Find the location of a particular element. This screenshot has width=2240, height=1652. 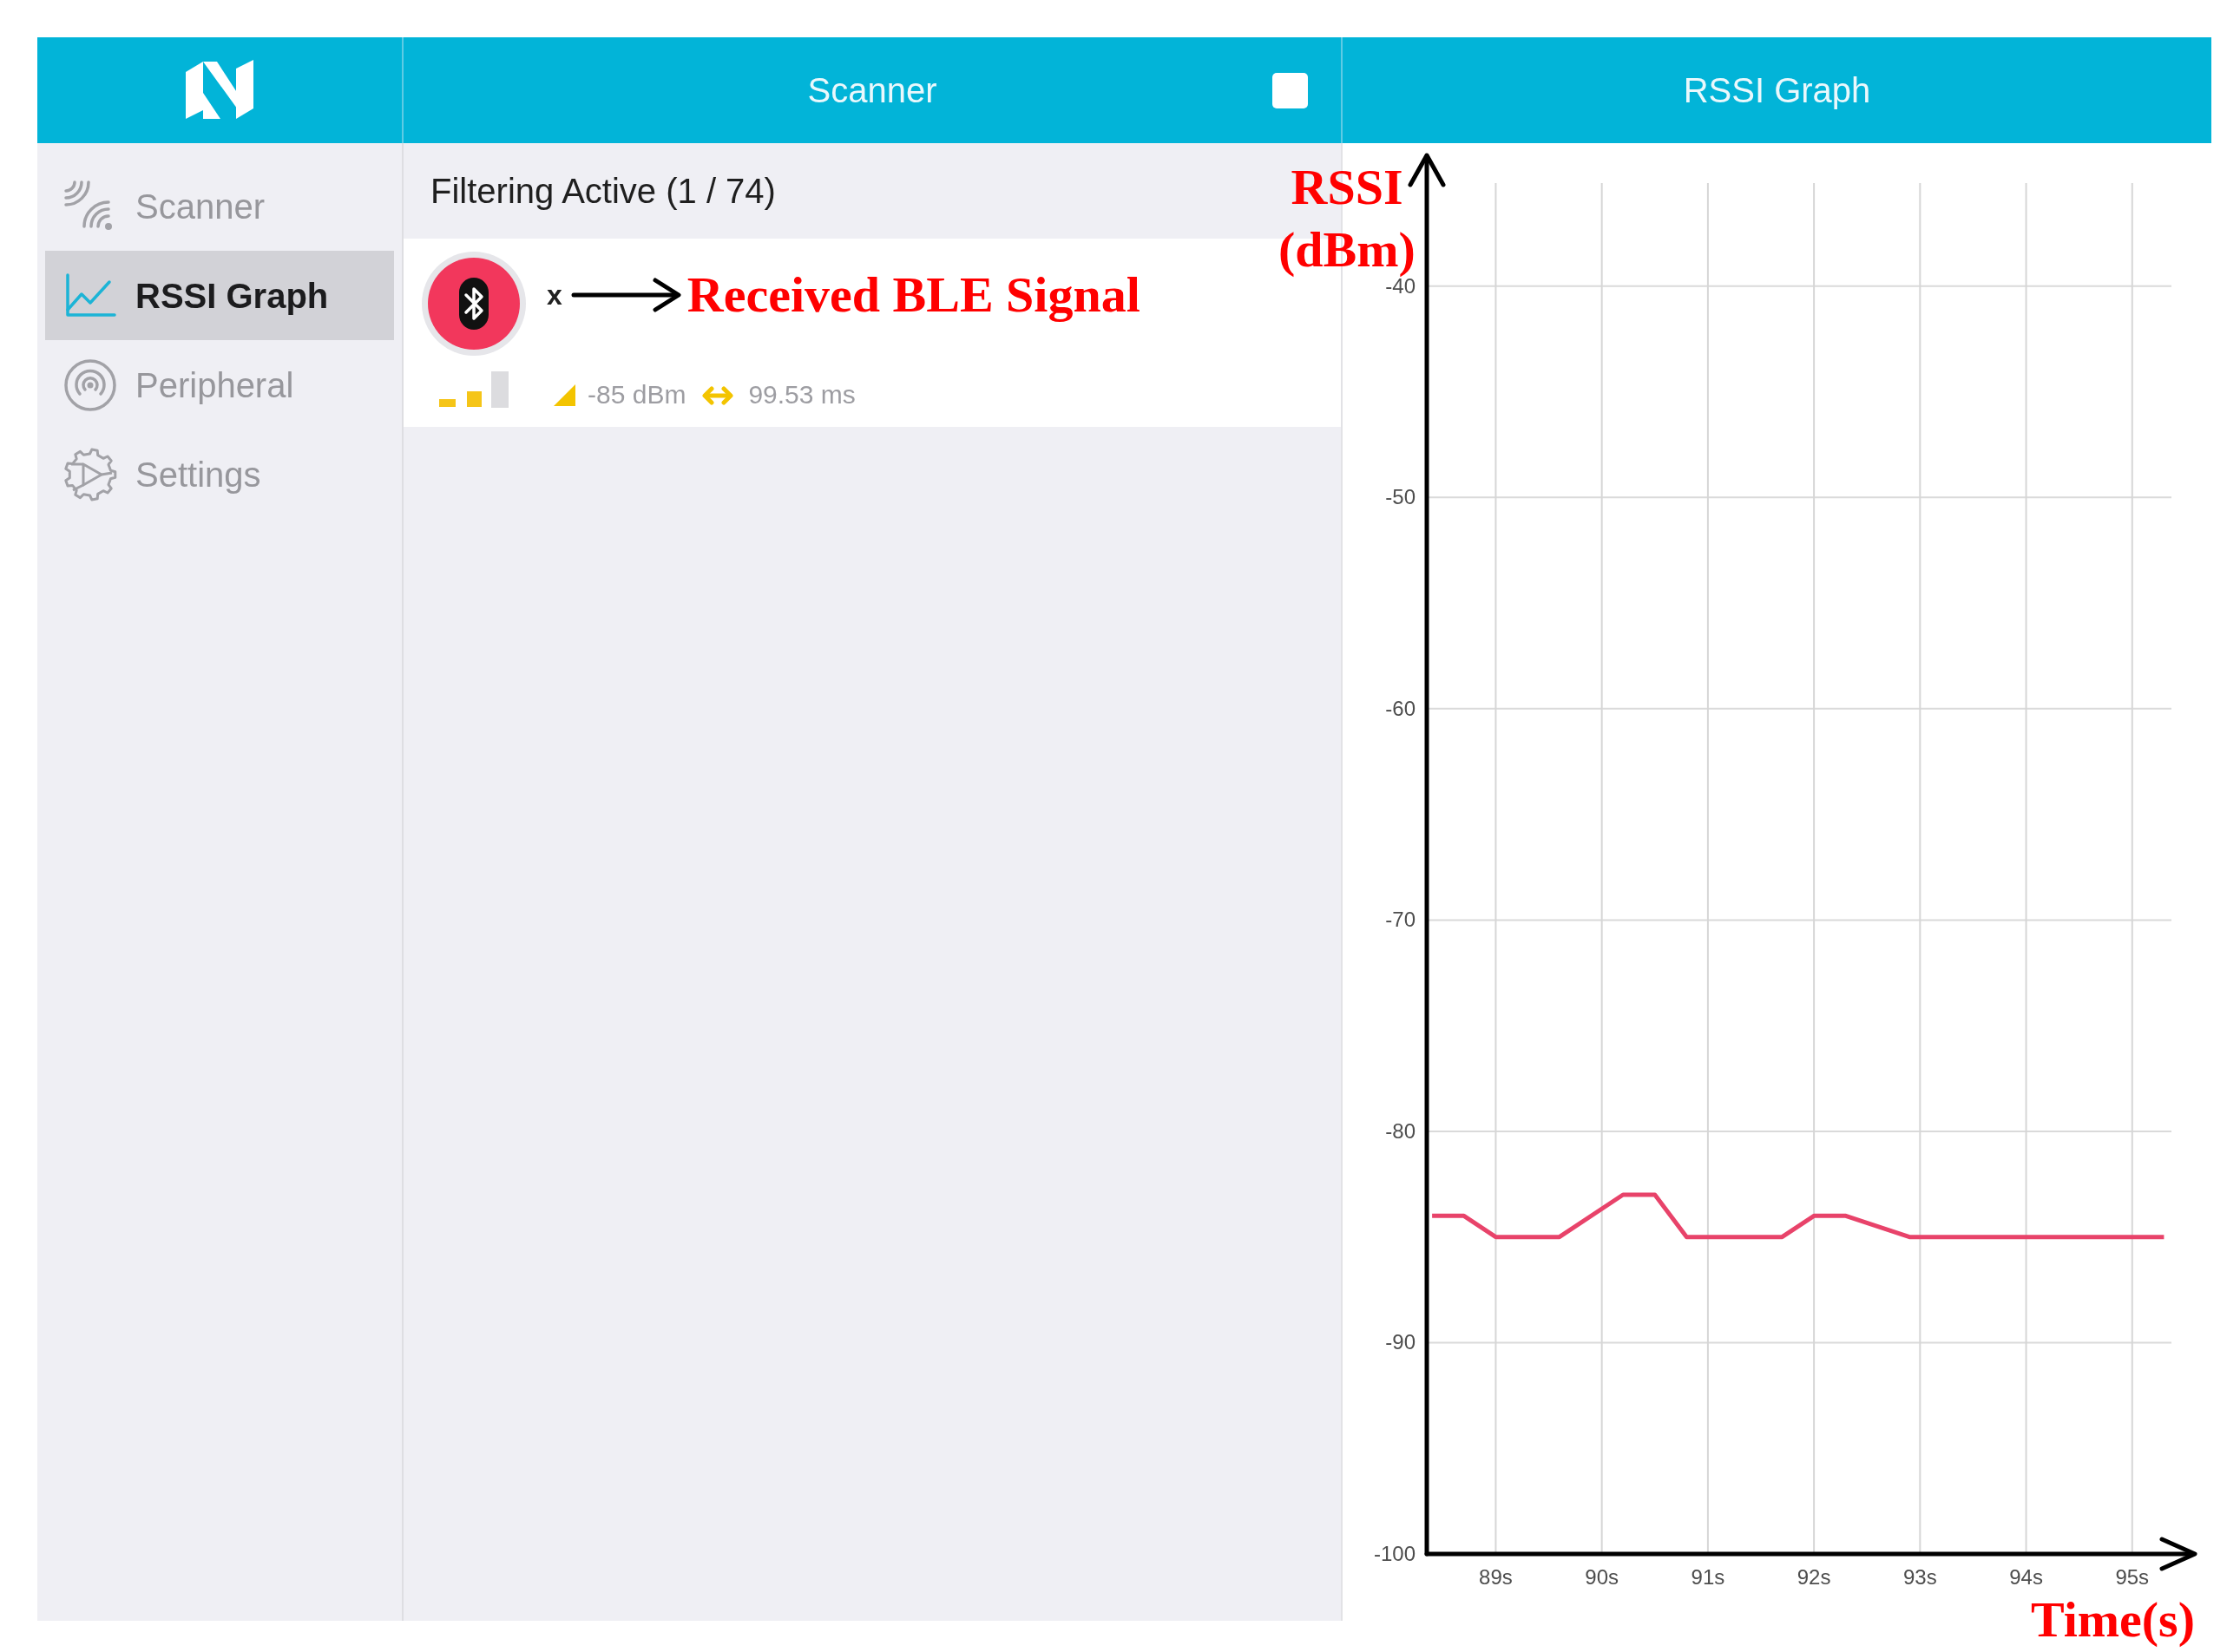

axis-tick-label: 91s is located at coordinates (1708, 1577).